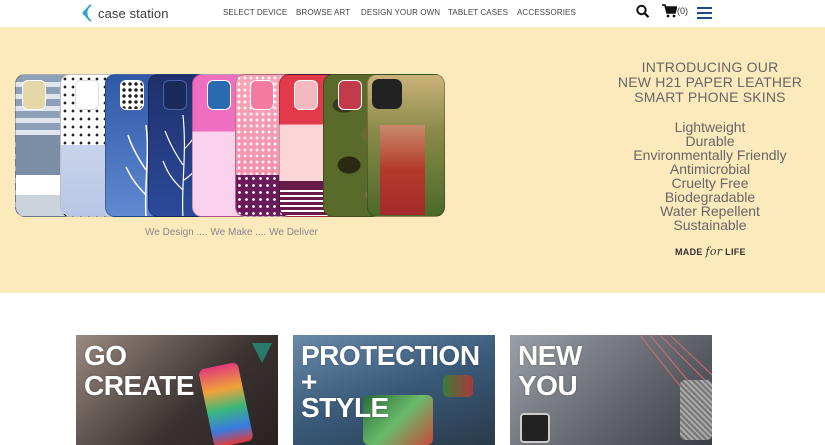 This screenshot has height=445, width=825. I want to click on signal-waves-icon, so click(87, 13).